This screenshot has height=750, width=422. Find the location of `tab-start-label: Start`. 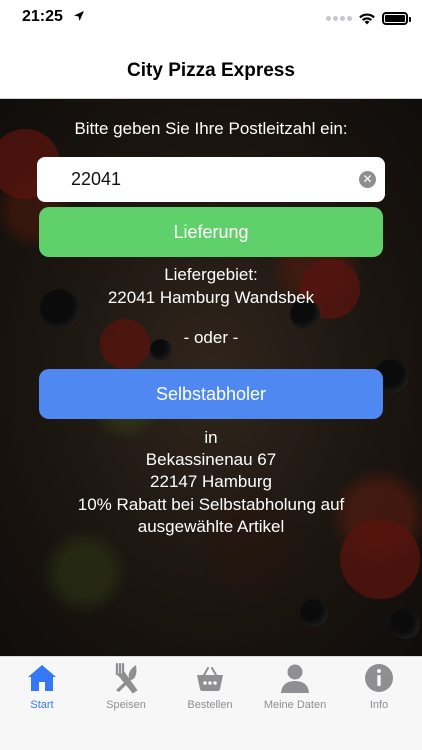

tab-start-label: Start is located at coordinates (42, 705).